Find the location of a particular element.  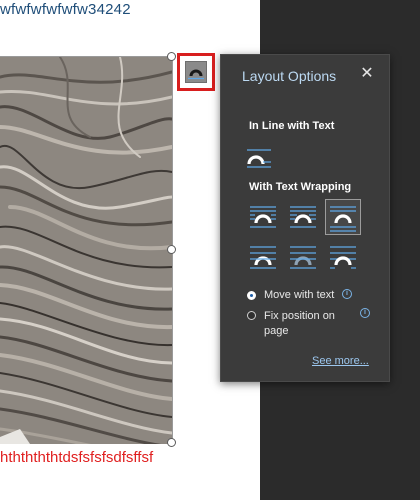

resize-handle-right-middle is located at coordinates (171, 249).